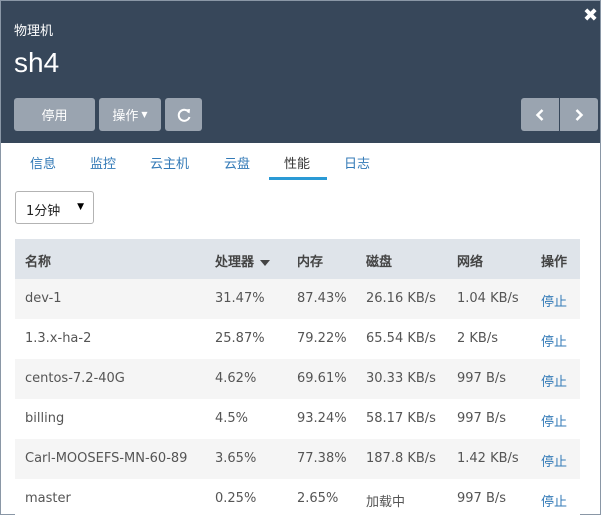 The width and height of the screenshot is (601, 519). I want to click on tab-performance: 性能, so click(297, 162).